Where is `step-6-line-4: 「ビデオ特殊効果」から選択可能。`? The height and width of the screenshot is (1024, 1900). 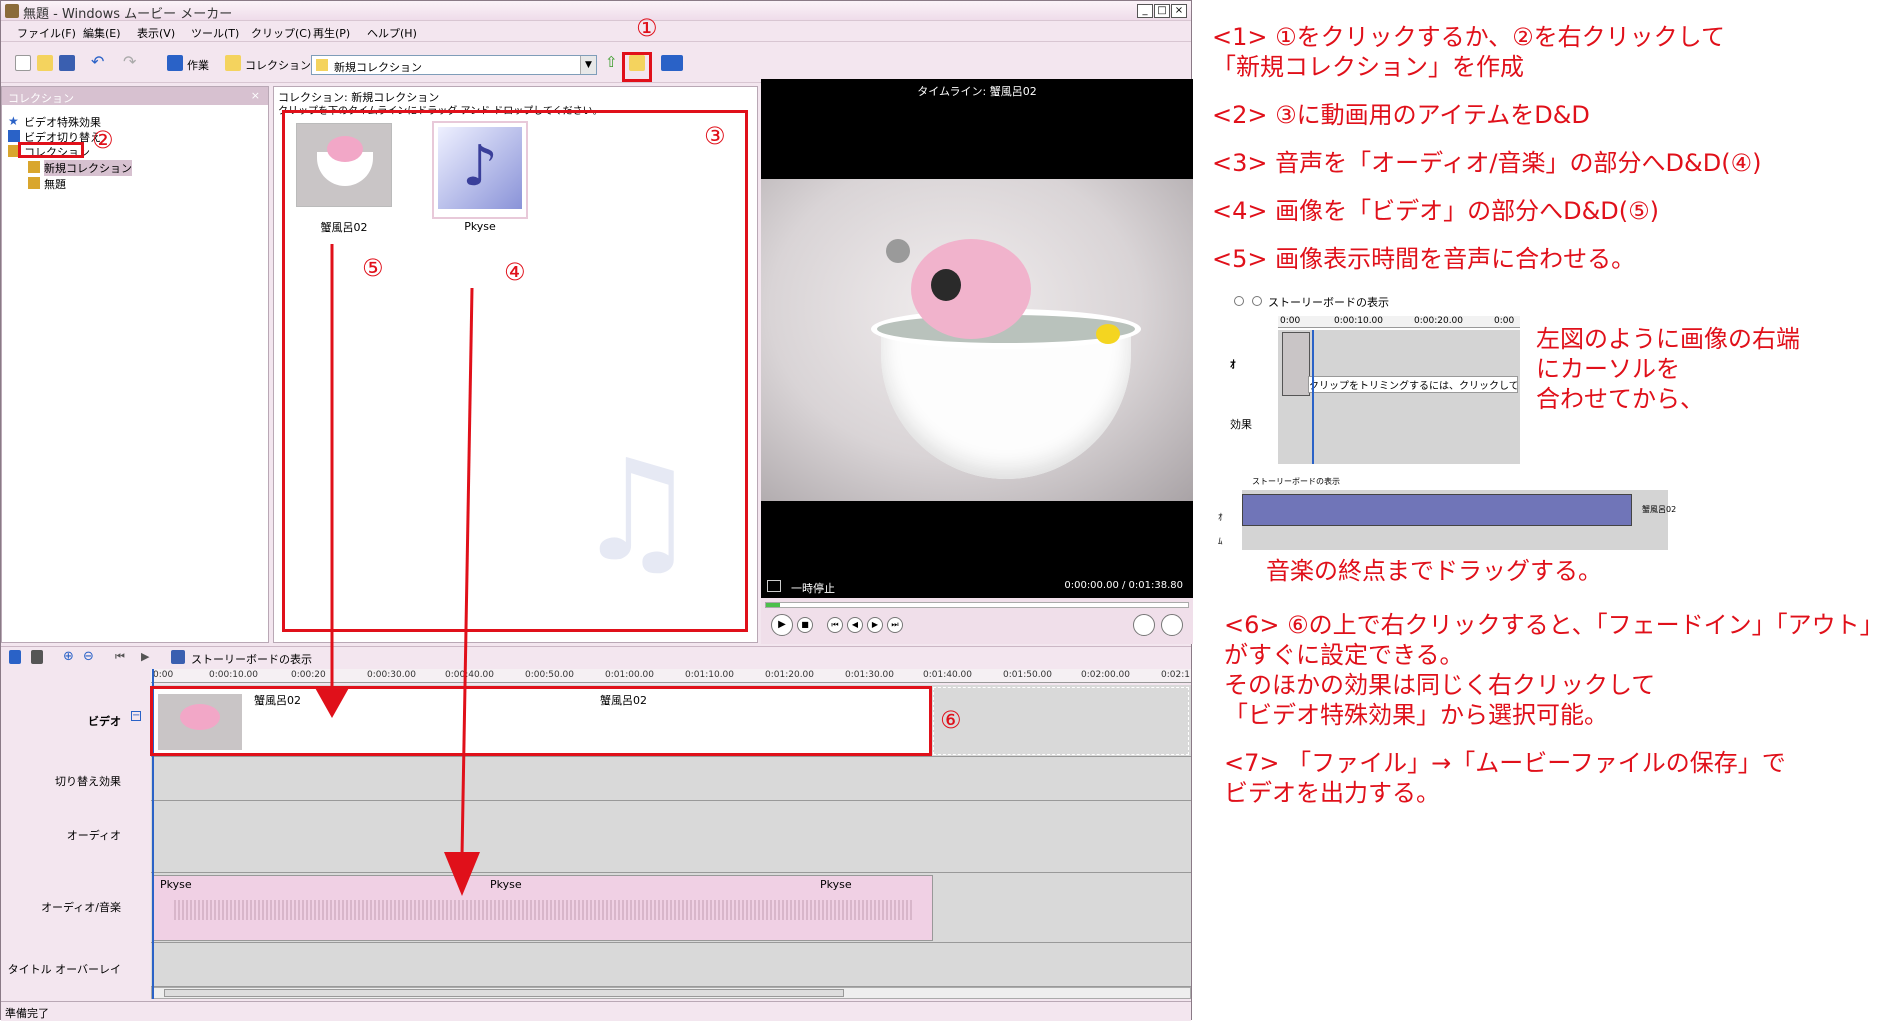
step-6-line-4: 「ビデオ特殊効果」から選択可能。 is located at coordinates (1416, 715).